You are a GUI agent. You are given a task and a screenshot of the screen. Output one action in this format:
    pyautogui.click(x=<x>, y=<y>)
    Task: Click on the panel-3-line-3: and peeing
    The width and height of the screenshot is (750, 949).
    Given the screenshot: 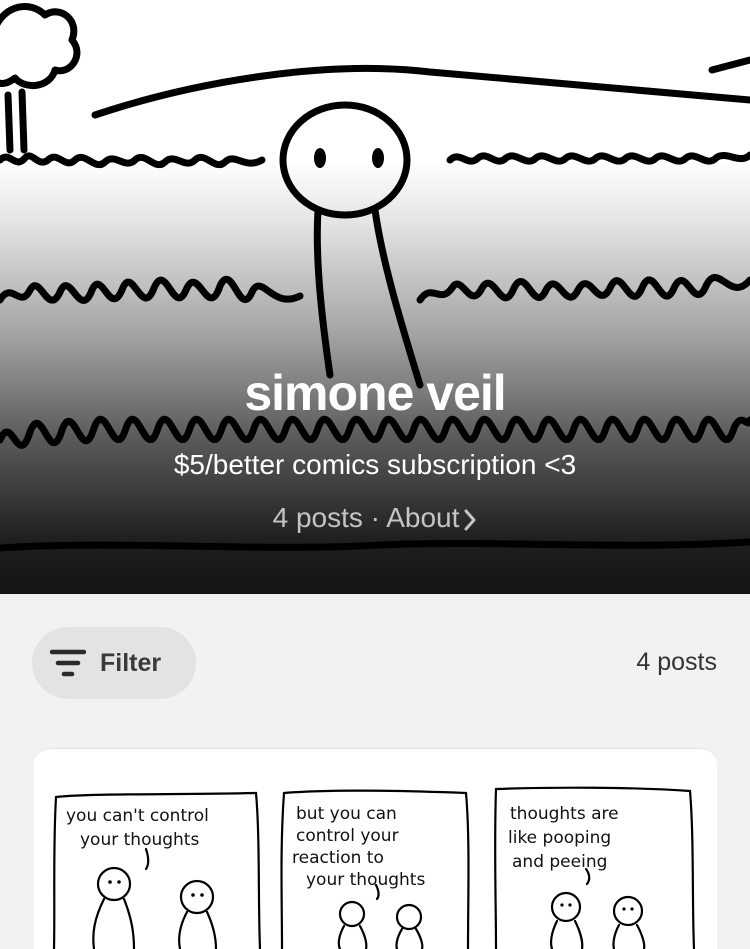 What is the action you would take?
    pyautogui.click(x=559, y=862)
    